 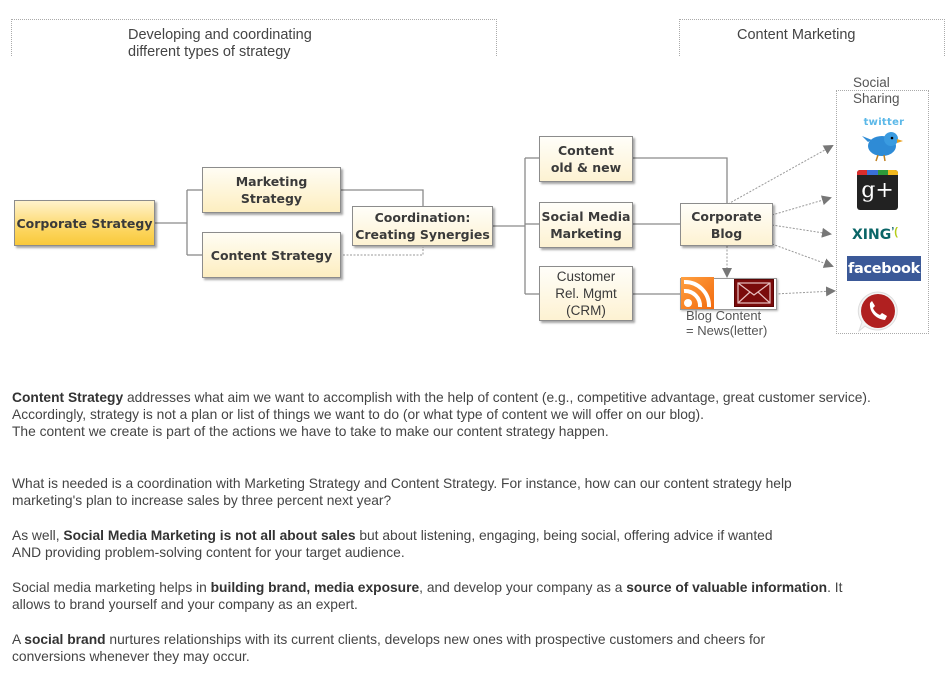 I want to click on connector-content-to-blog, so click(x=680, y=180).